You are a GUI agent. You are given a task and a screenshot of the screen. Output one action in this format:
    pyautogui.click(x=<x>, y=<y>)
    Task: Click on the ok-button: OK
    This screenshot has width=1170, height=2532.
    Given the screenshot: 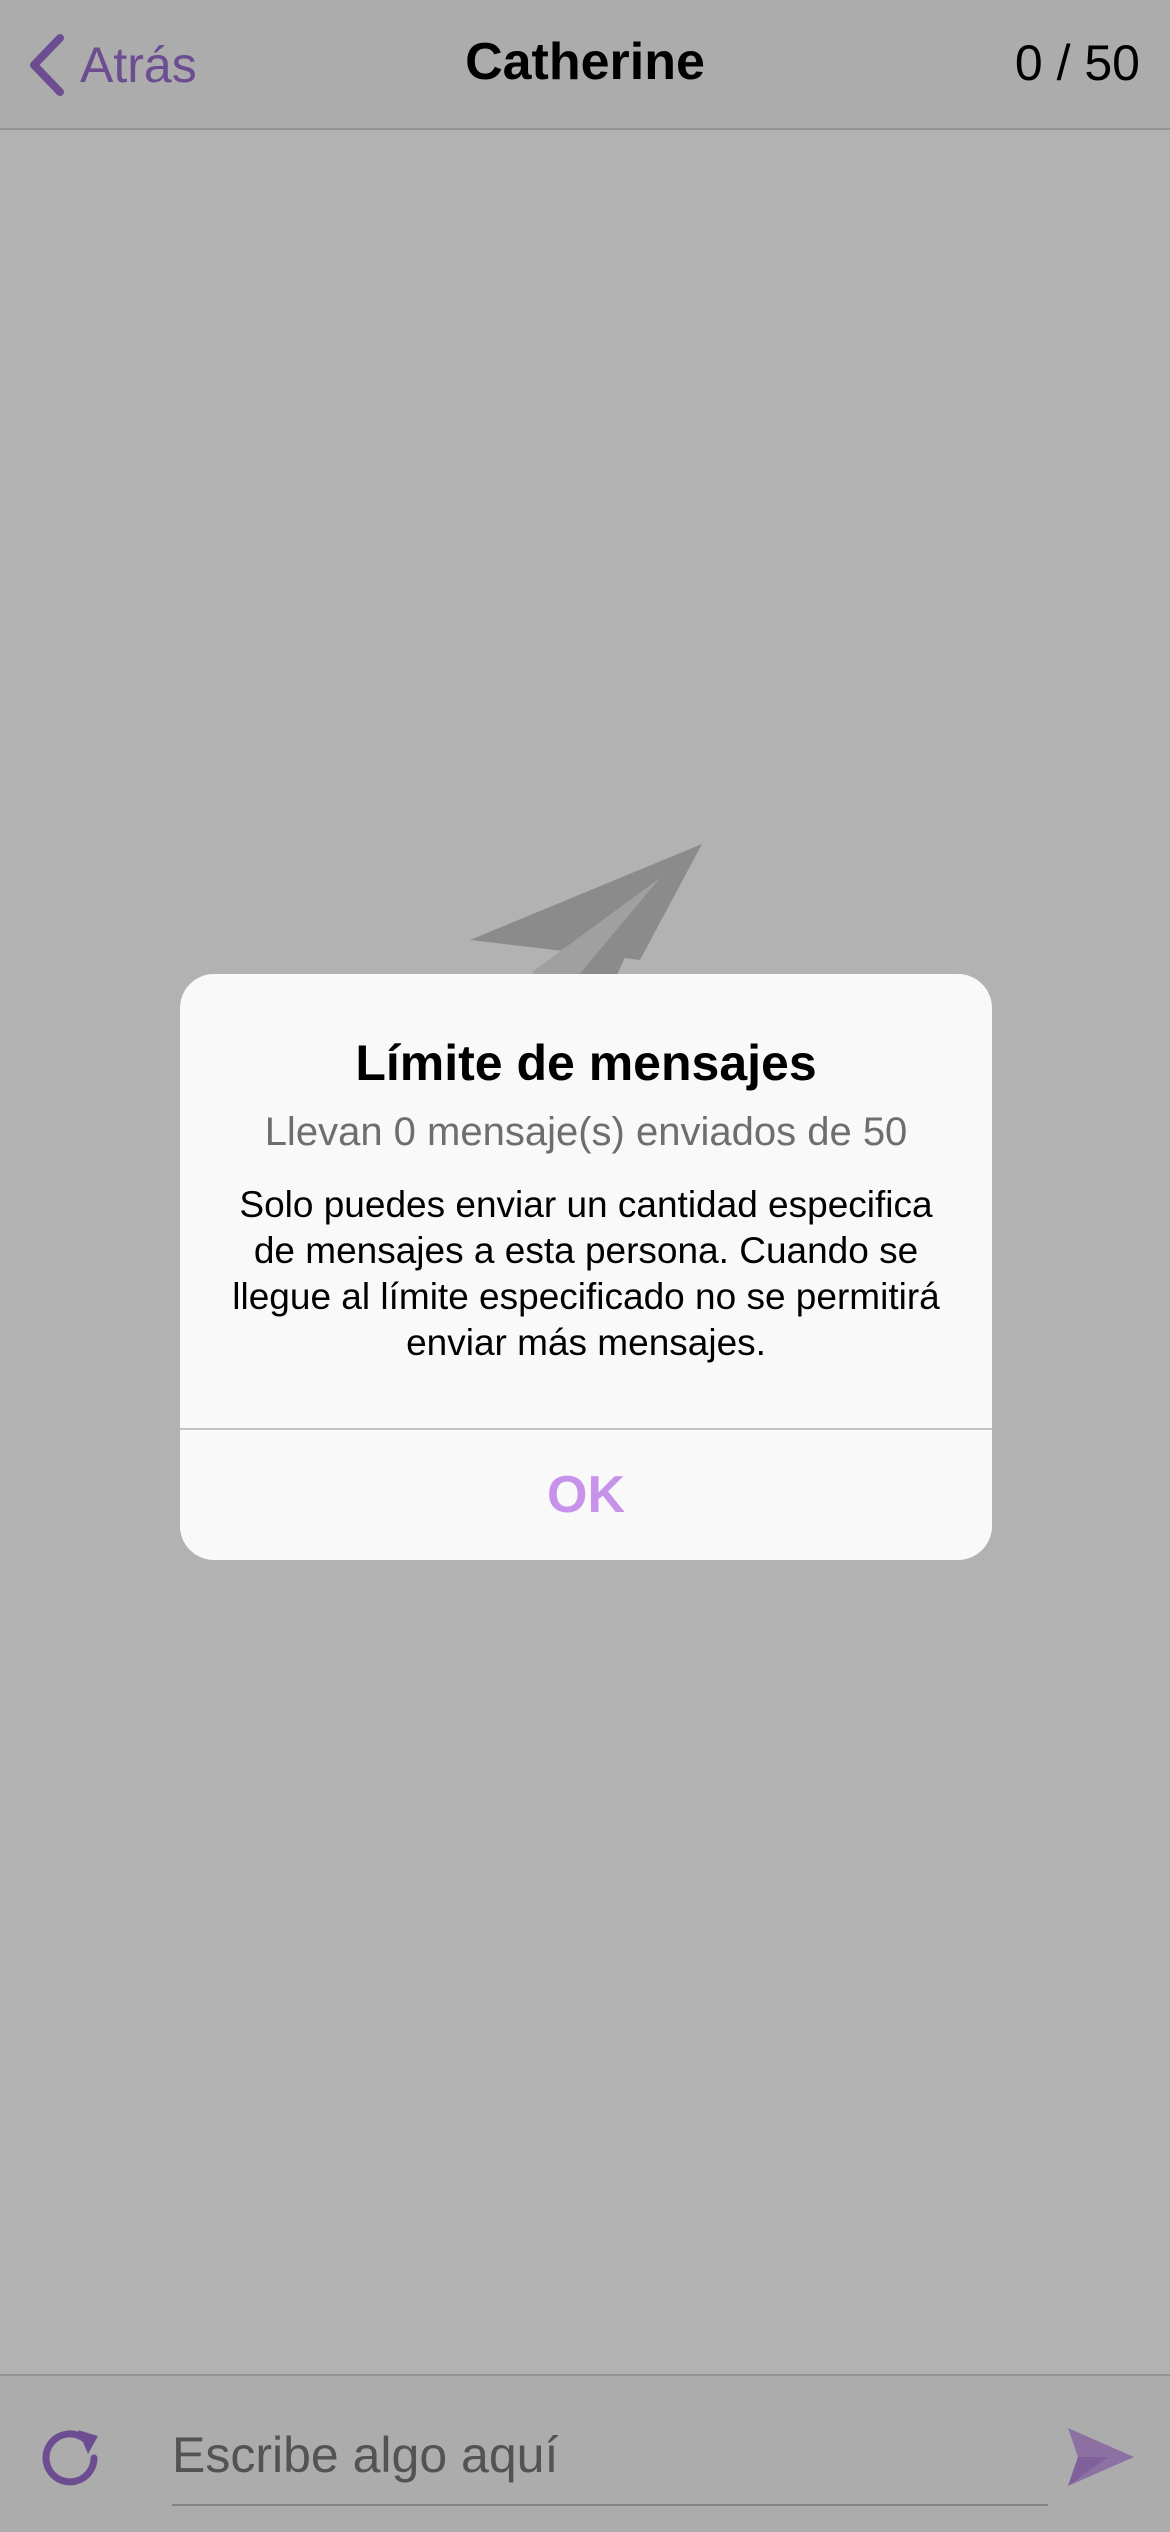 What is the action you would take?
    pyautogui.click(x=586, y=1495)
    